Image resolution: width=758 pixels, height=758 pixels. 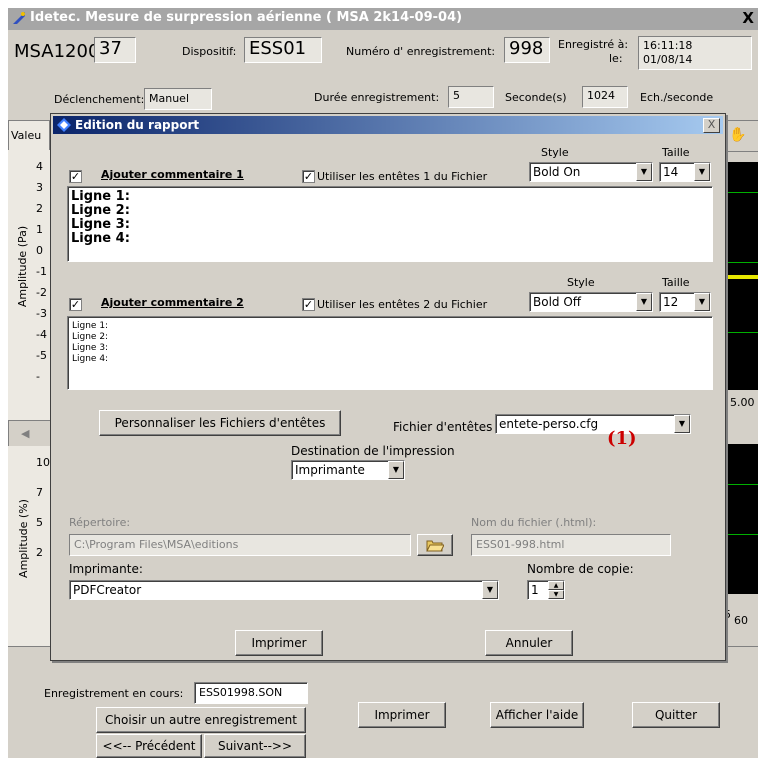 What do you see at coordinates (308, 304) in the screenshot?
I see `use-headers-2-checkbox: ✓` at bounding box center [308, 304].